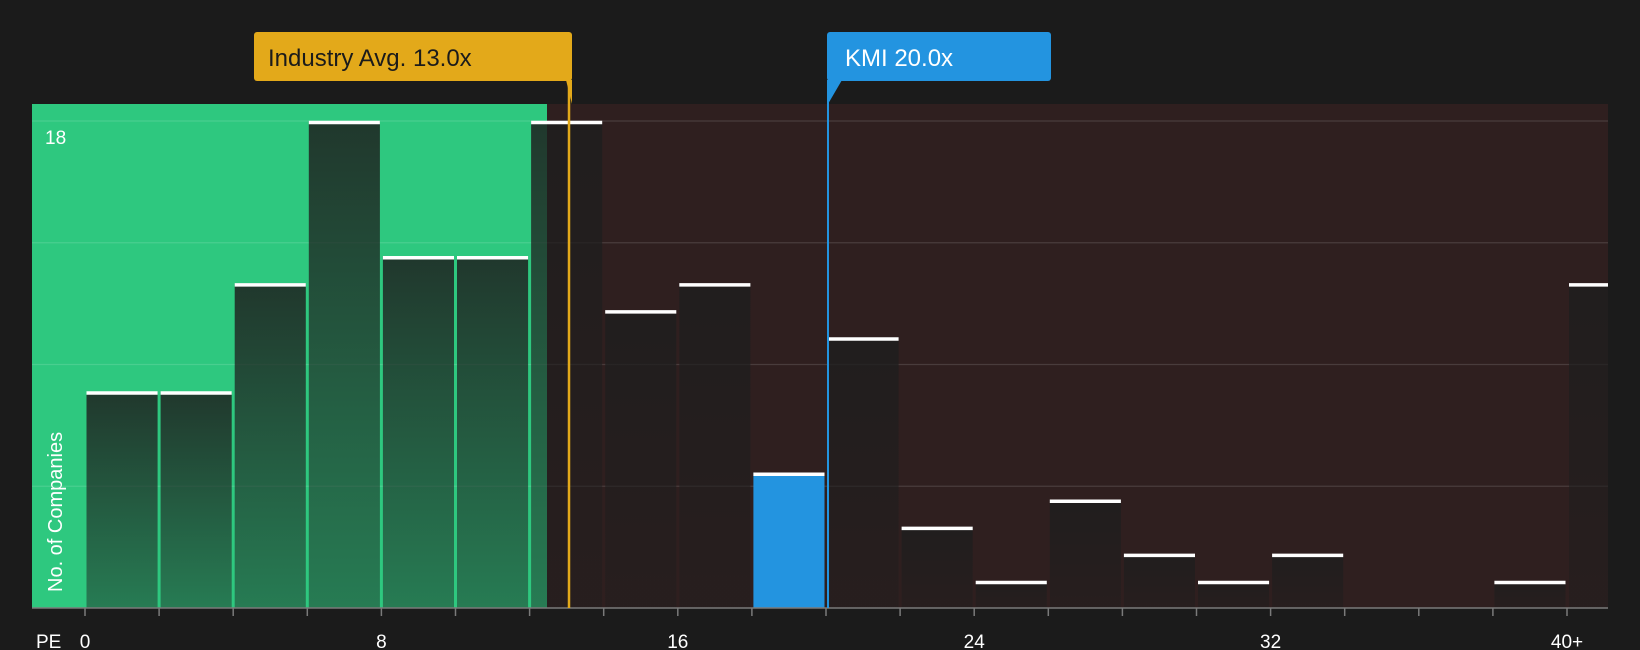 The width and height of the screenshot is (1640, 650). What do you see at coordinates (677, 641) in the screenshot?
I see `x-tick-label-2: 16` at bounding box center [677, 641].